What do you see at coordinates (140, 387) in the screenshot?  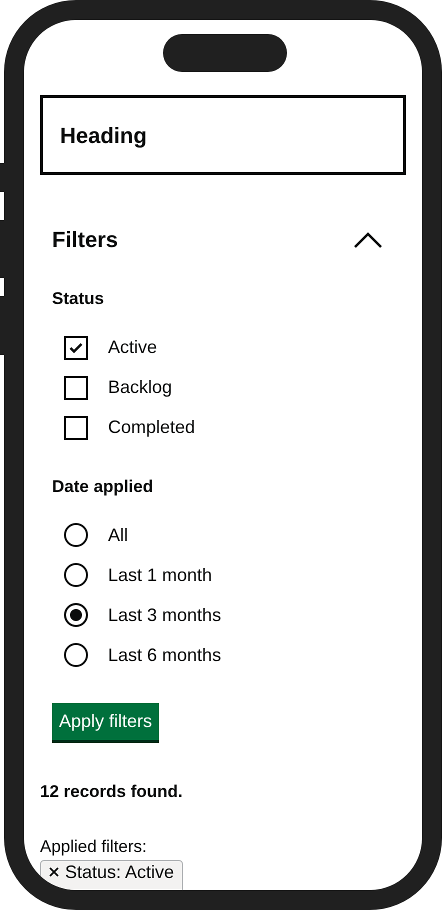 I see `option-label: Backlog` at bounding box center [140, 387].